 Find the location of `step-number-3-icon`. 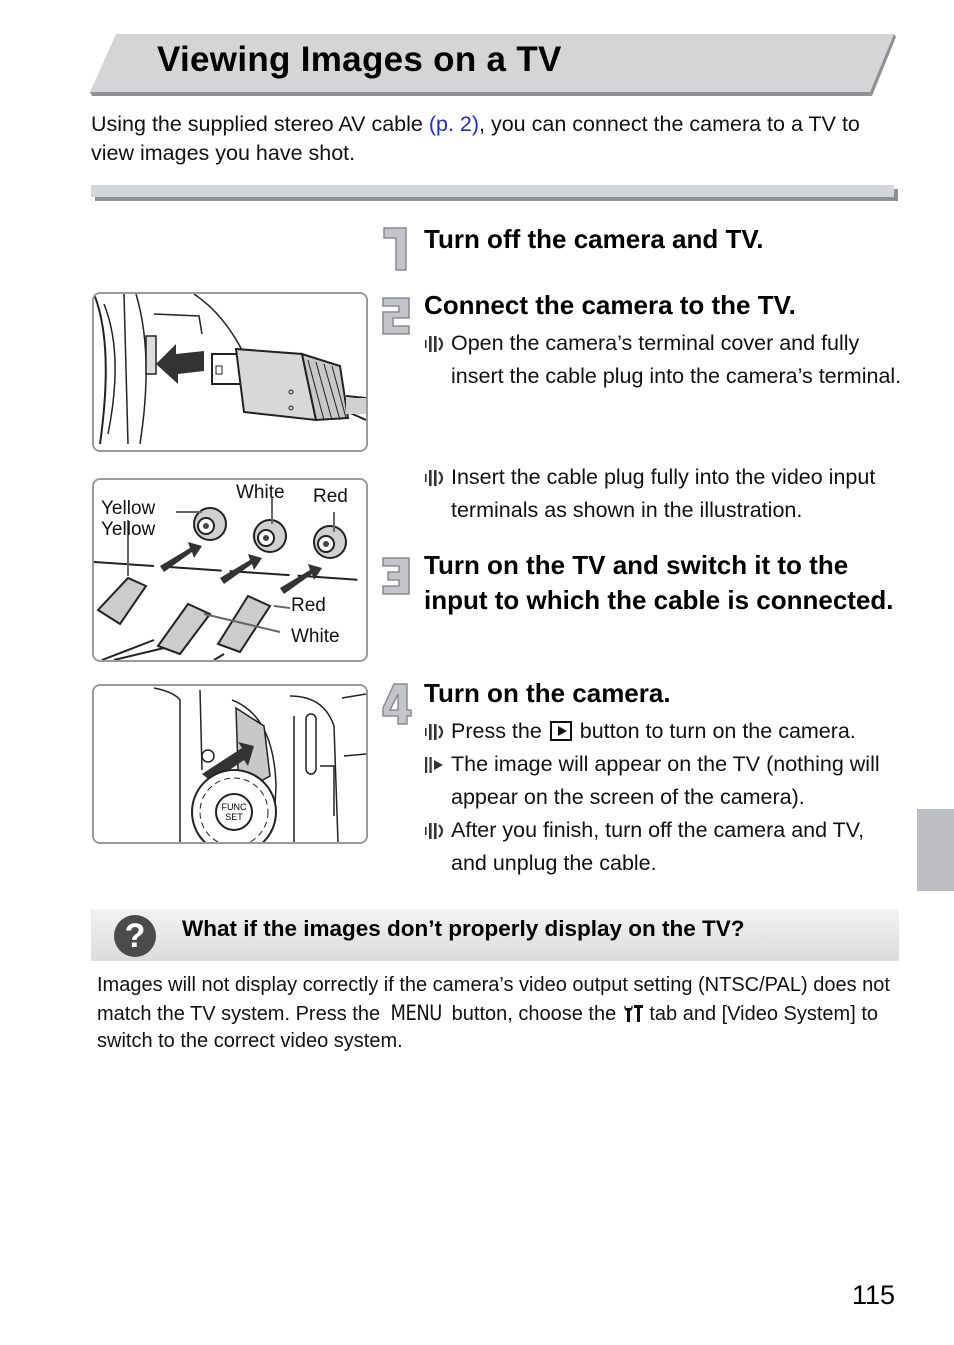

step-number-3-icon is located at coordinates (396, 576).